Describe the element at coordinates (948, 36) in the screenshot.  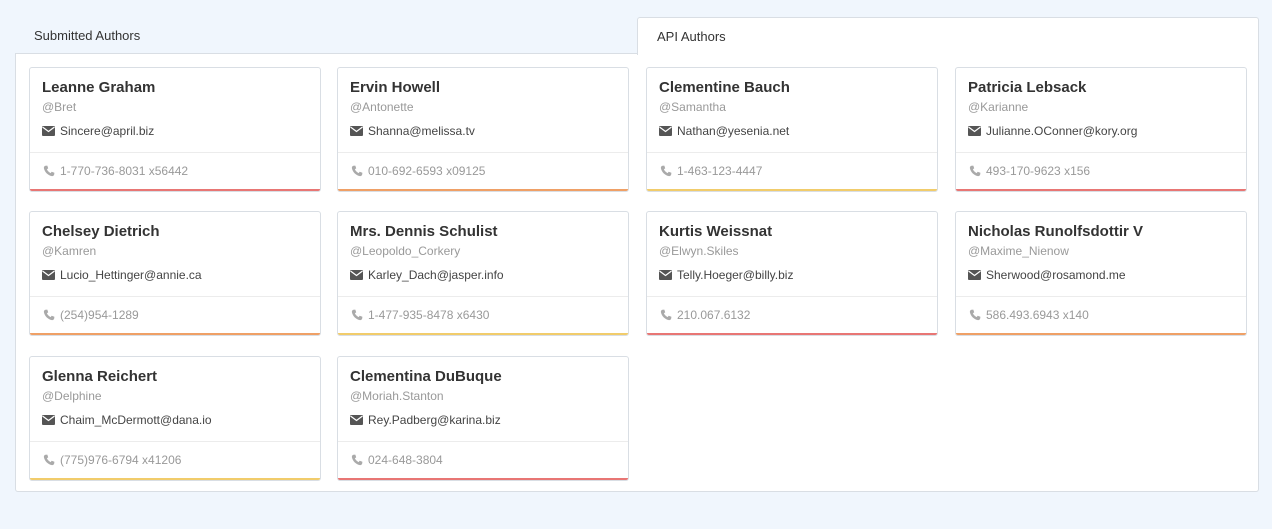
I see `tab-api-authors: API Authors` at that location.